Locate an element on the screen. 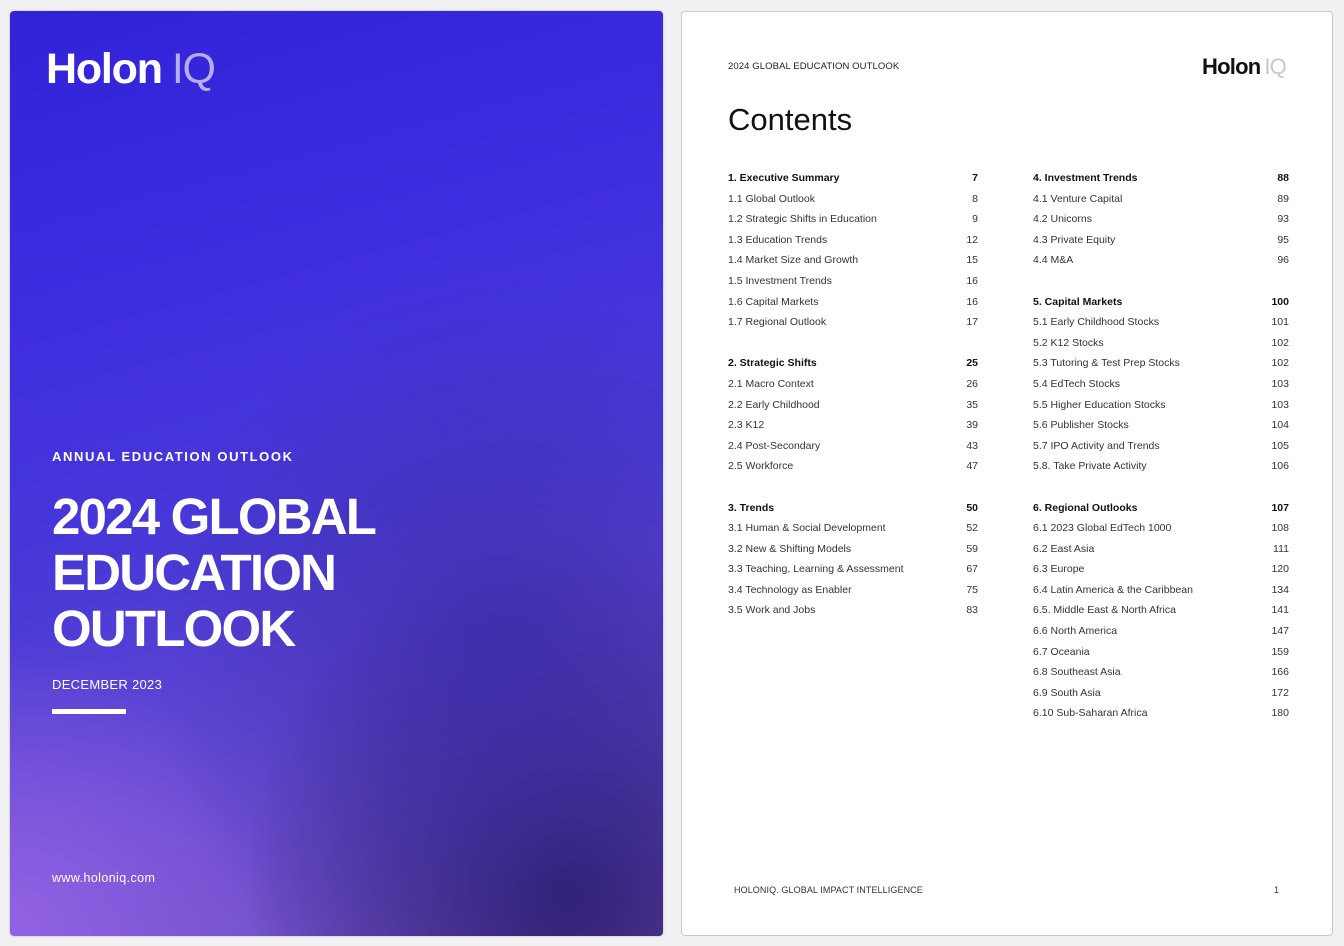 Image resolution: width=1344 pixels, height=946 pixels. toc-entry-page: 120 is located at coordinates (1280, 569).